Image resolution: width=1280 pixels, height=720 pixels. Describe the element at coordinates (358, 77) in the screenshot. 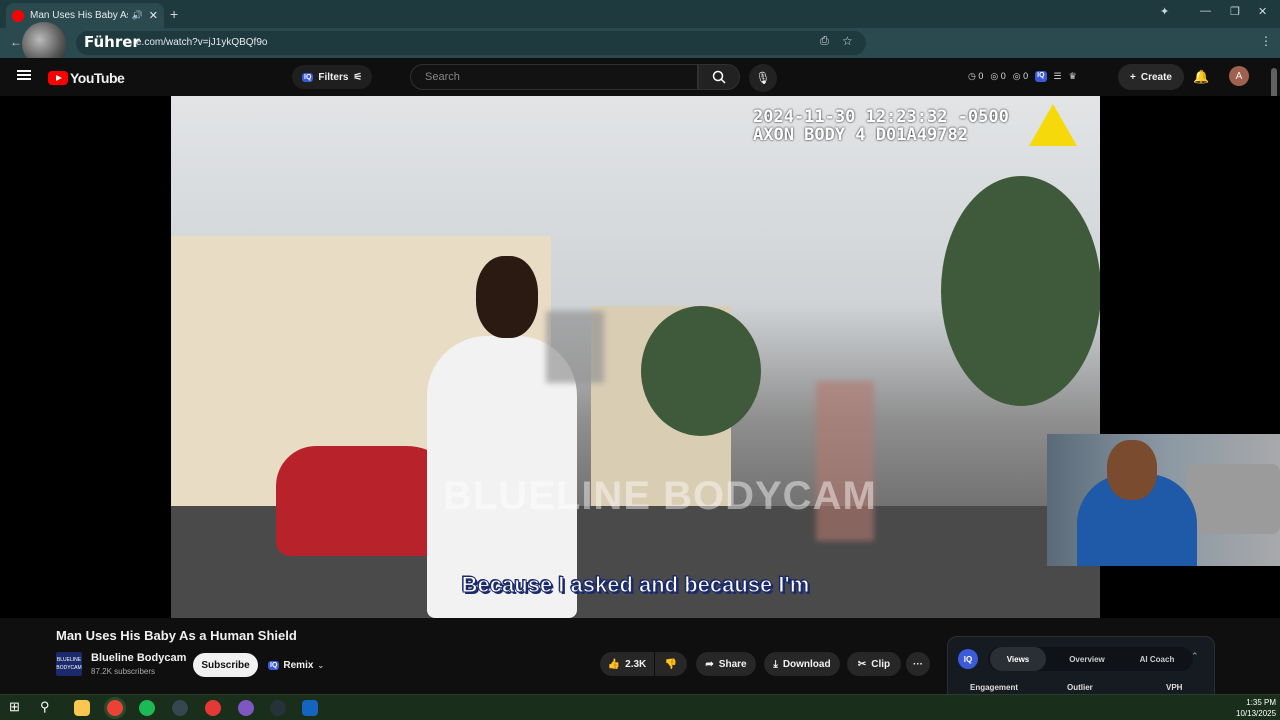

I see `sliders-icon: ⚟` at that location.